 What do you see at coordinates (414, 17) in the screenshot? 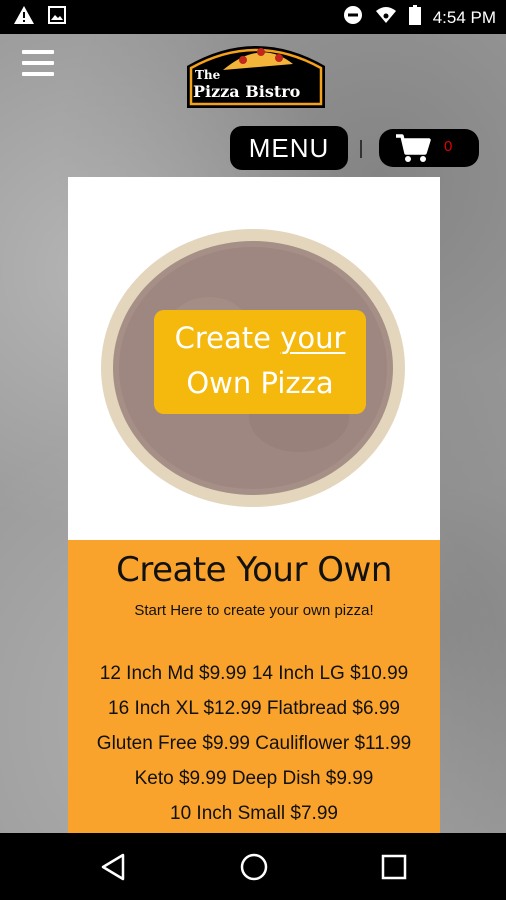
I see `battery-icon` at bounding box center [414, 17].